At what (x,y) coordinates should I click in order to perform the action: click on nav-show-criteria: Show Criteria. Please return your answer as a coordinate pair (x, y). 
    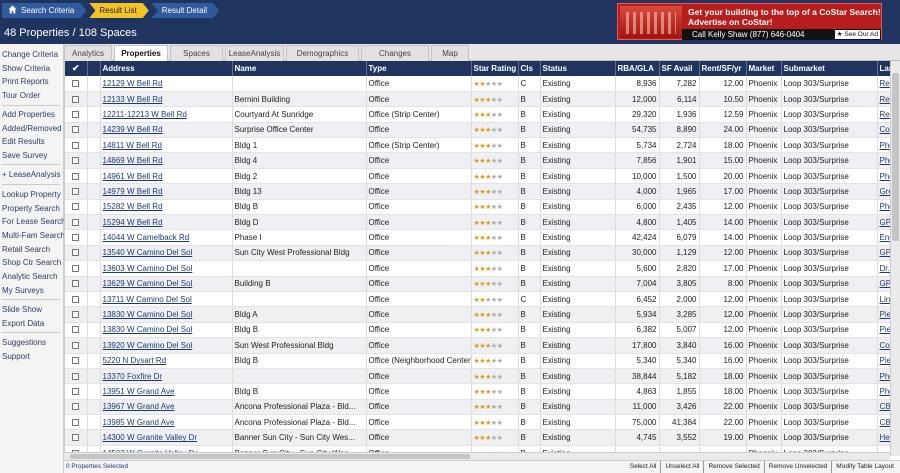
    Looking at the image, I should click on (26, 68).